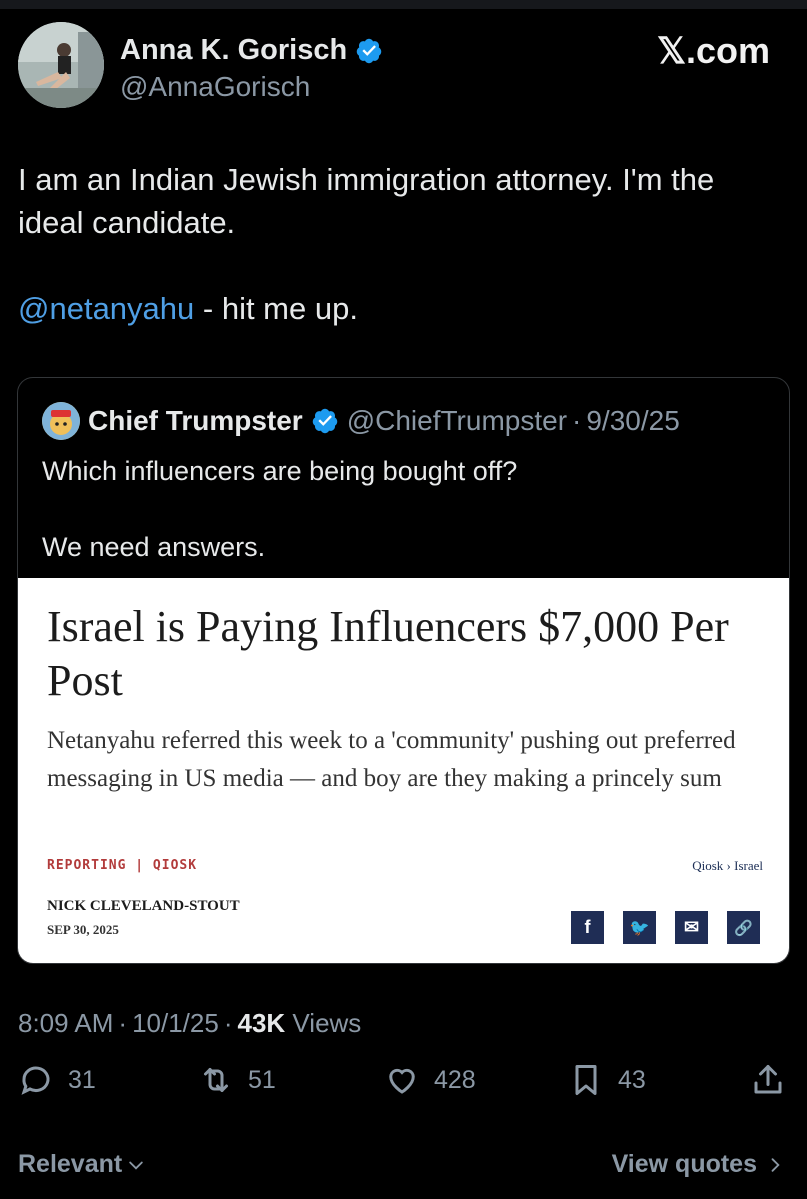  What do you see at coordinates (57, 1080) in the screenshot?
I see `reply-button: 31` at bounding box center [57, 1080].